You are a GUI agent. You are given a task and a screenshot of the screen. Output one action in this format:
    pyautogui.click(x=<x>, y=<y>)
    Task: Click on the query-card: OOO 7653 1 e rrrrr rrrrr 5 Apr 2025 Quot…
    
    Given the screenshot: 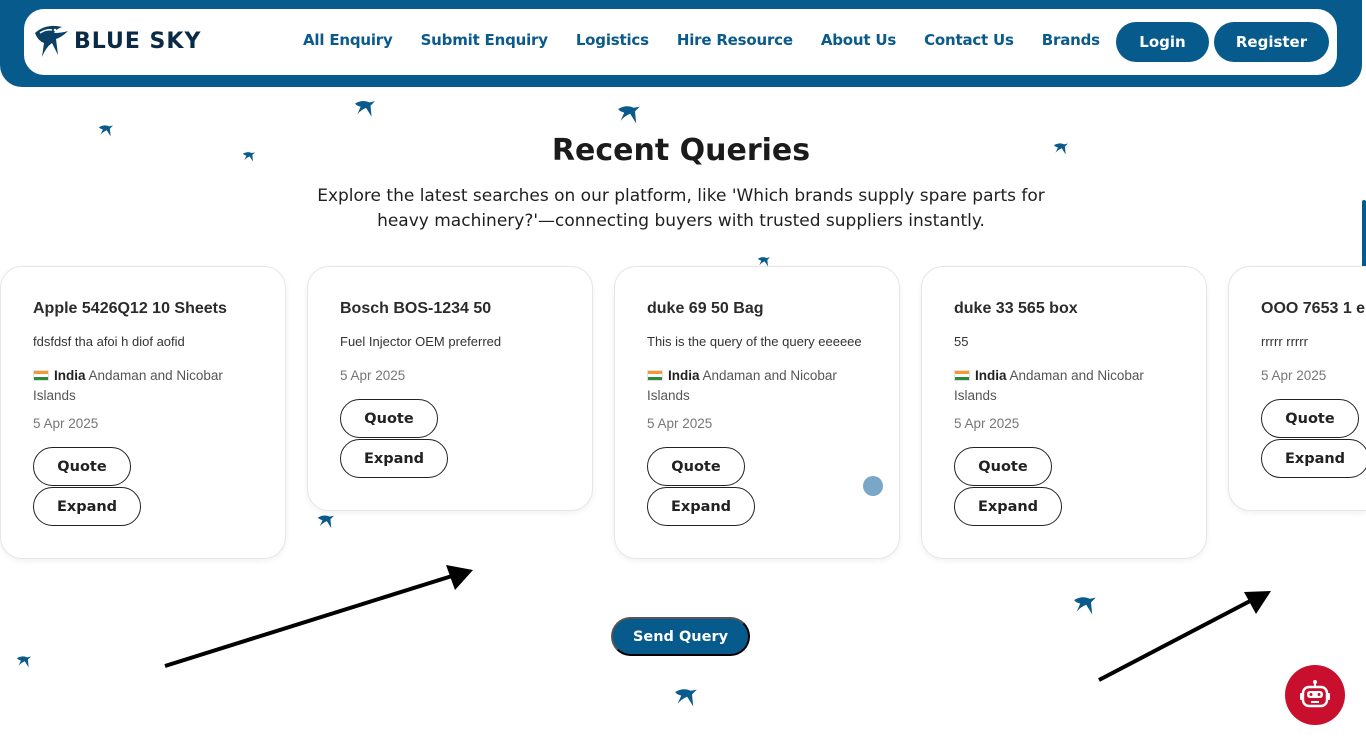 What is the action you would take?
    pyautogui.click(x=1297, y=388)
    